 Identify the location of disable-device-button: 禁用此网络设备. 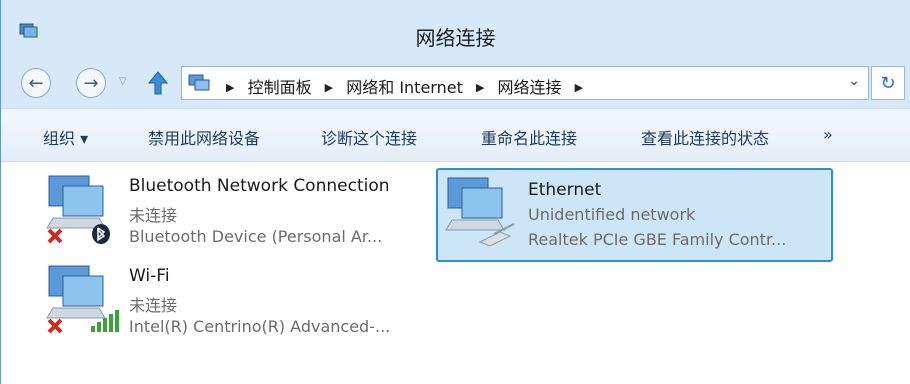
(204, 137).